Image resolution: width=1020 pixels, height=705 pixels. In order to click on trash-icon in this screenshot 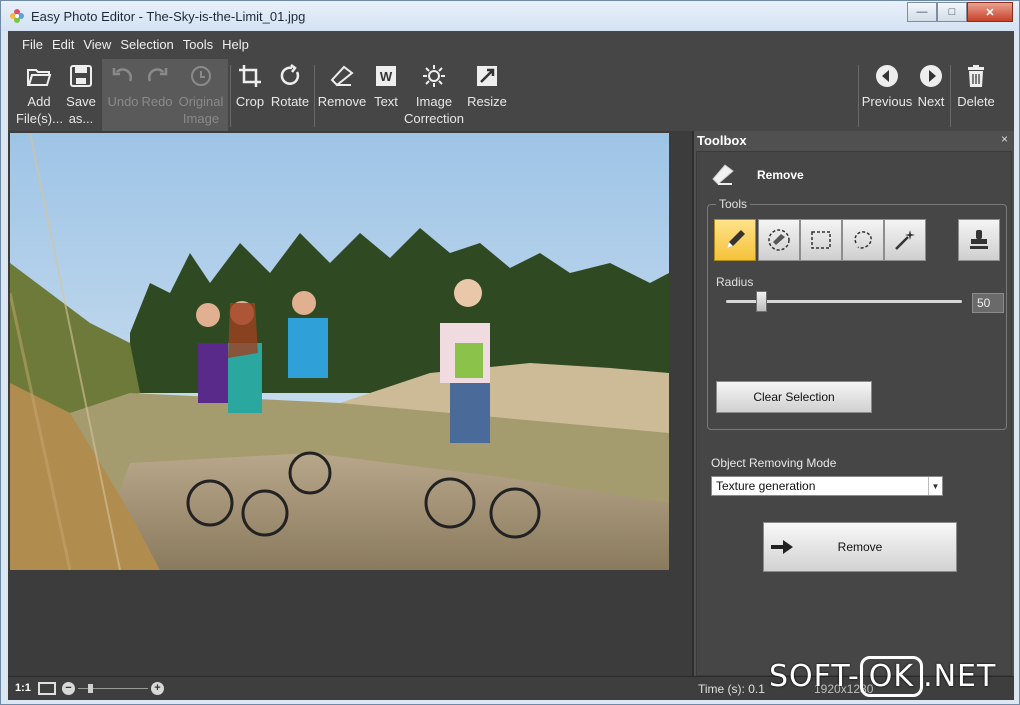, I will do `click(976, 76)`.